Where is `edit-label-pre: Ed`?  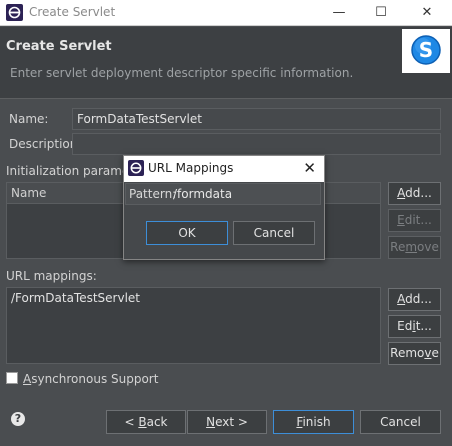
edit-label-pre: Ed is located at coordinates (405, 326).